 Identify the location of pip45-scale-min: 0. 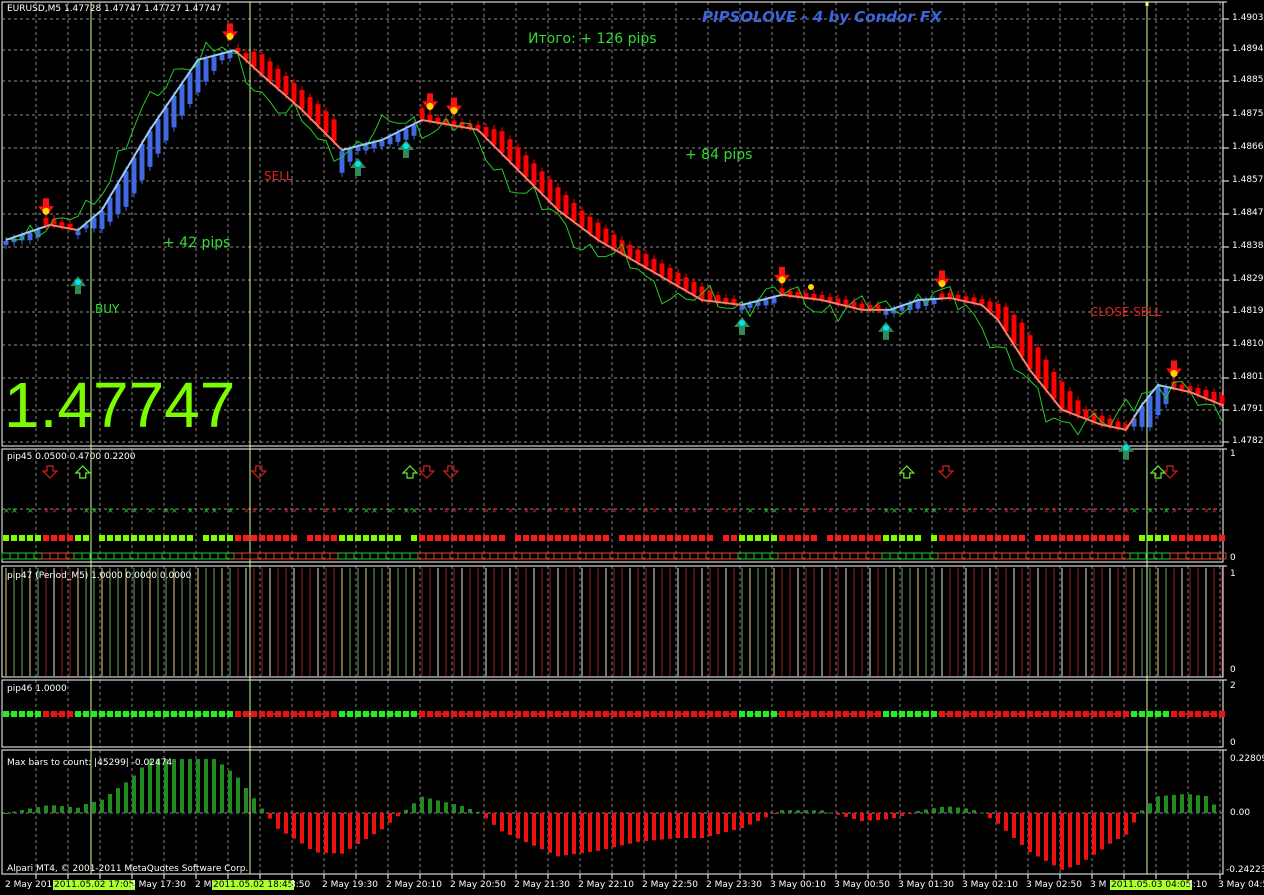
(1233, 558).